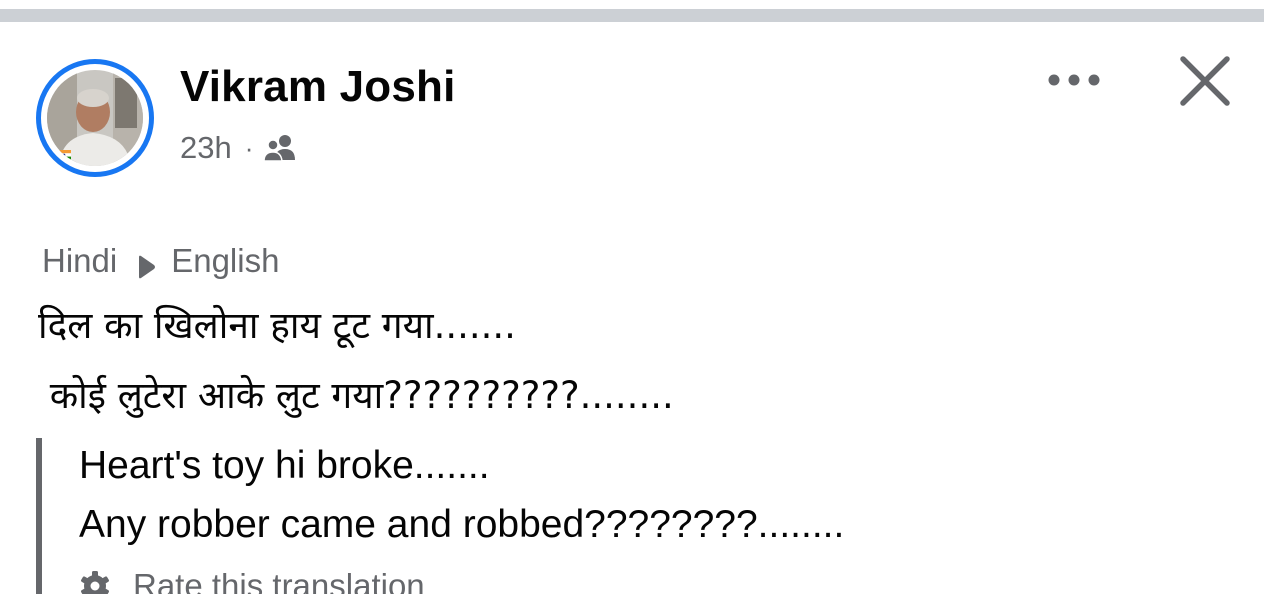  I want to click on rate-translation-button: Rate this translation, so click(252, 580).